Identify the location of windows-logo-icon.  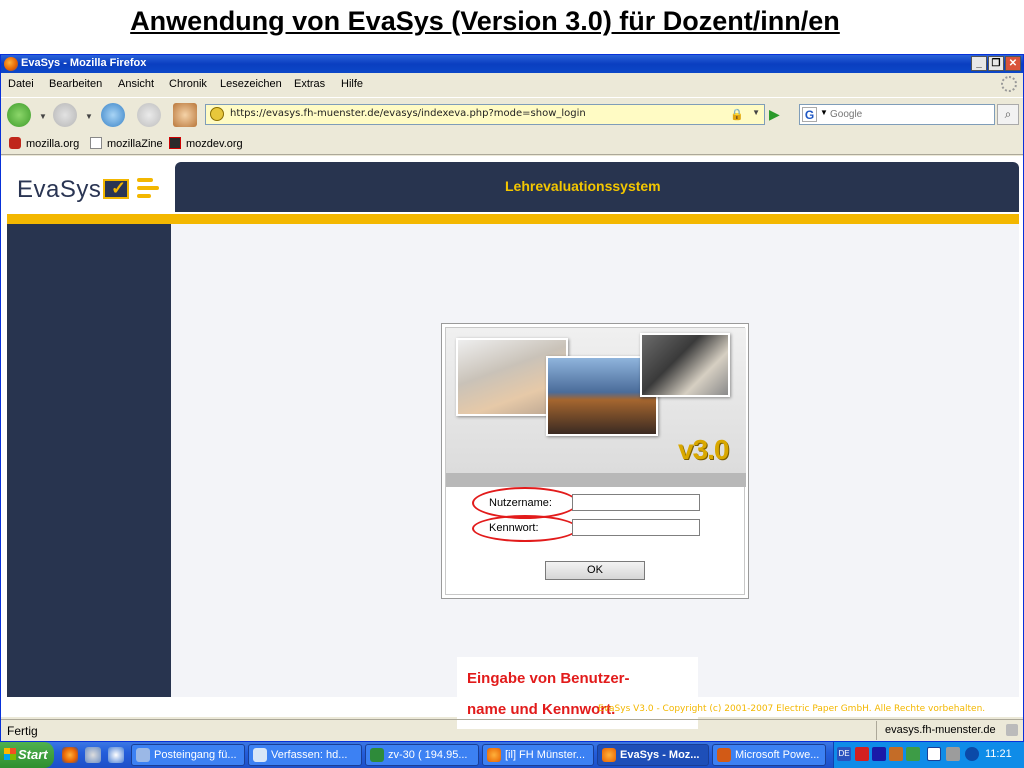
(10, 754).